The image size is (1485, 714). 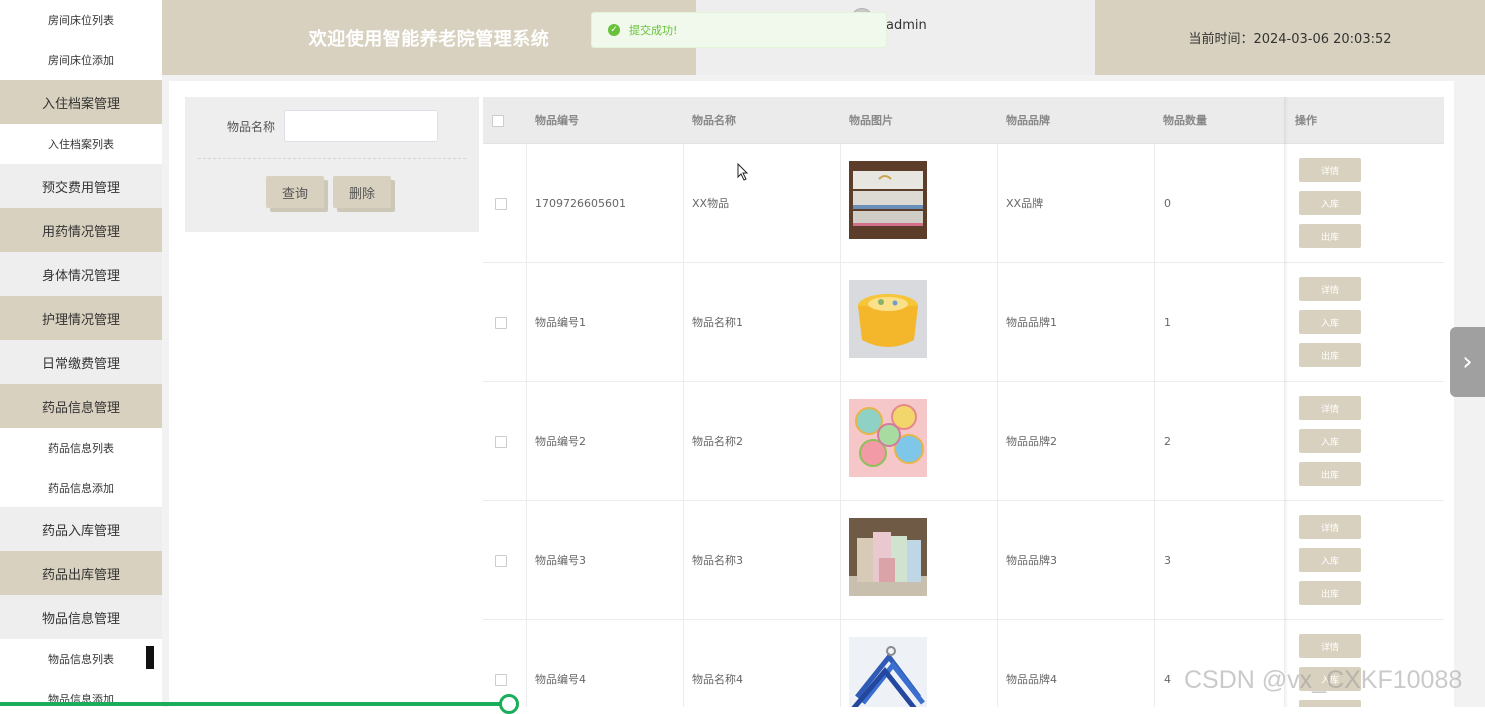 I want to click on header-item-brand: 物品品牌, so click(x=1028, y=120).